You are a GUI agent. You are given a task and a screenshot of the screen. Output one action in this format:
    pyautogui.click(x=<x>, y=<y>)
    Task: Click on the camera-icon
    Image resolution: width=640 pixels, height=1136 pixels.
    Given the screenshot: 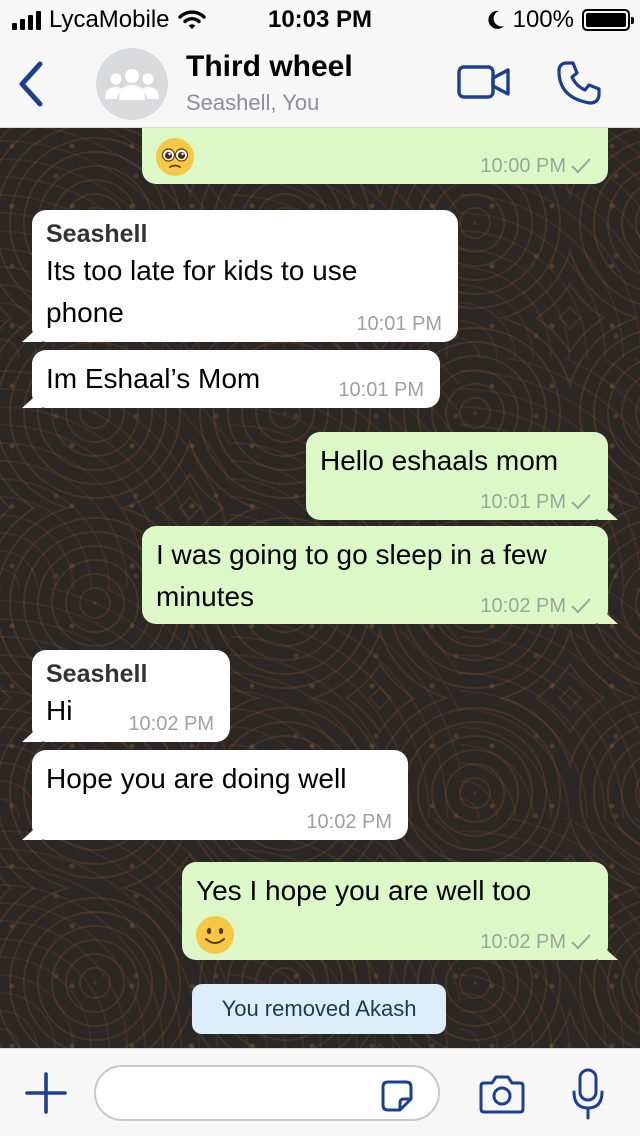 What is the action you would take?
    pyautogui.click(x=502, y=1094)
    